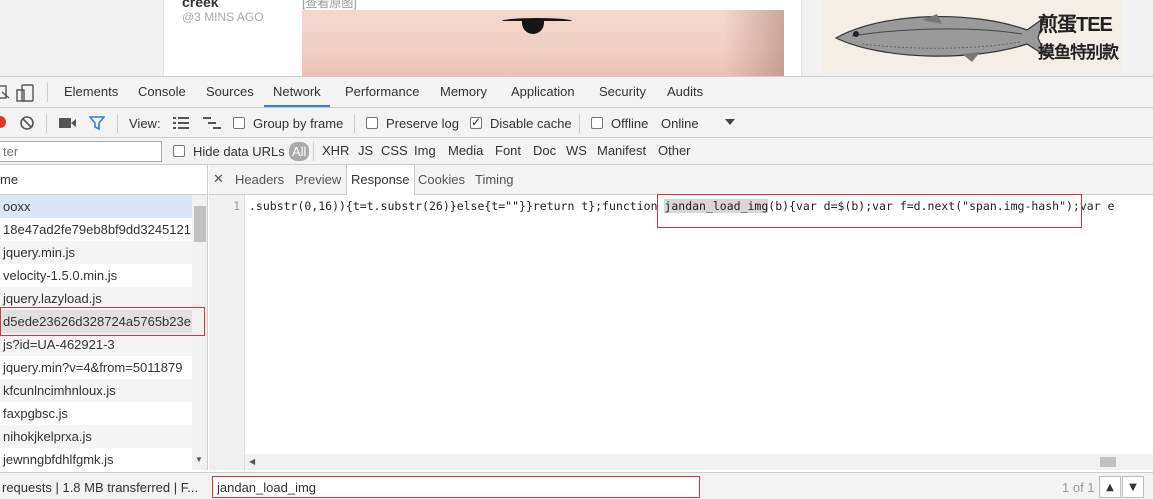 This screenshot has width=1153, height=499. I want to click on annotation-box-request, so click(102, 321).